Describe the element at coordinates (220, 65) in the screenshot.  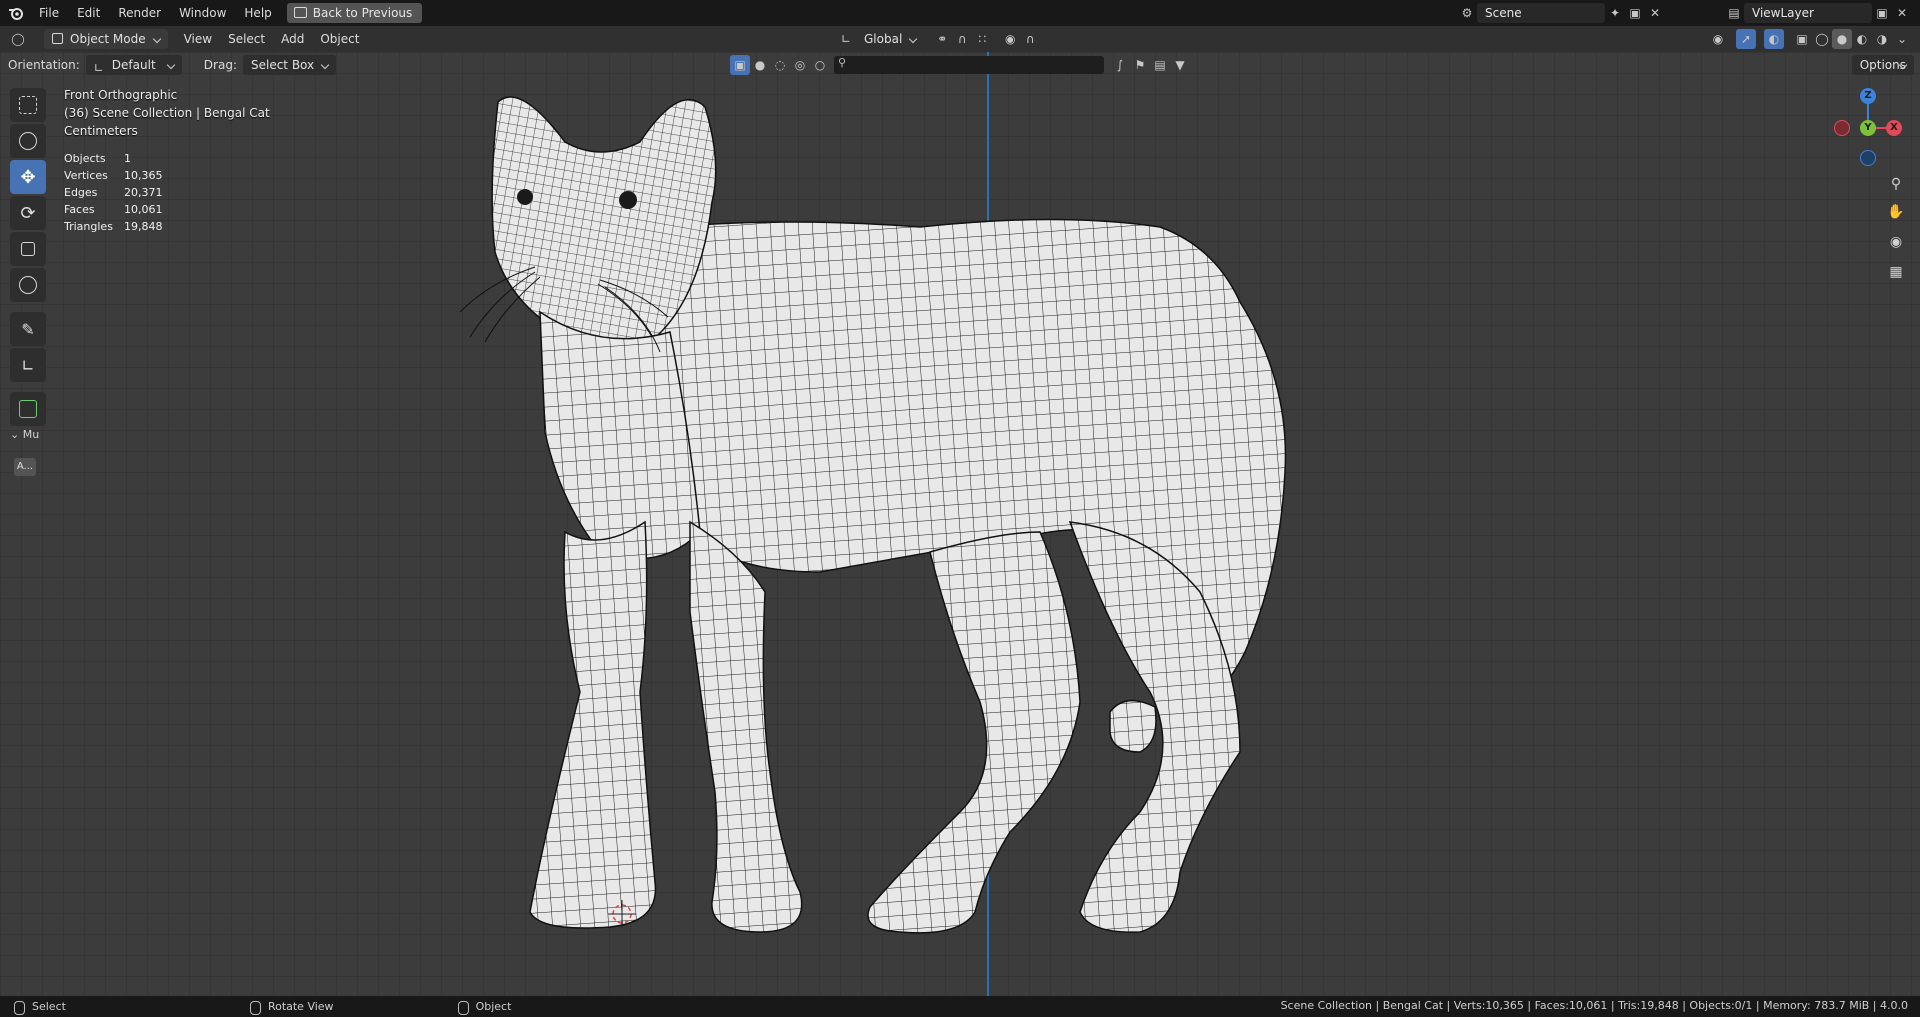
I see `drag-label: Drag:` at that location.